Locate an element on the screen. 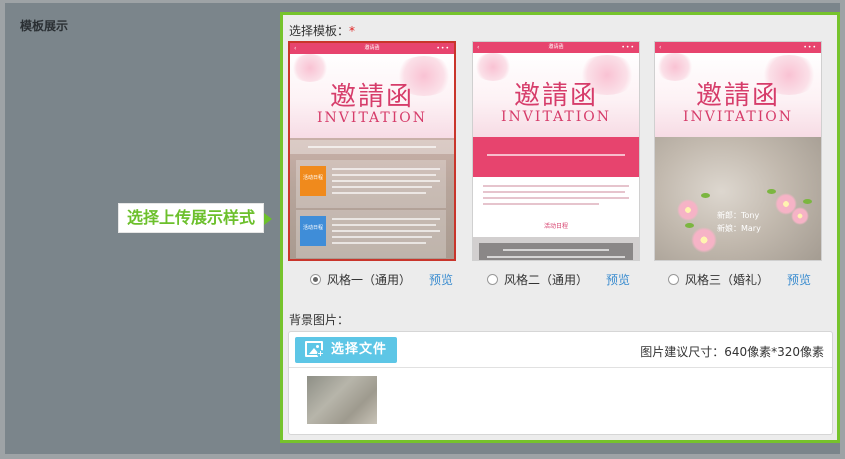  template-option-3: 风格三（婚礼） 预览 is located at coordinates (739, 279).